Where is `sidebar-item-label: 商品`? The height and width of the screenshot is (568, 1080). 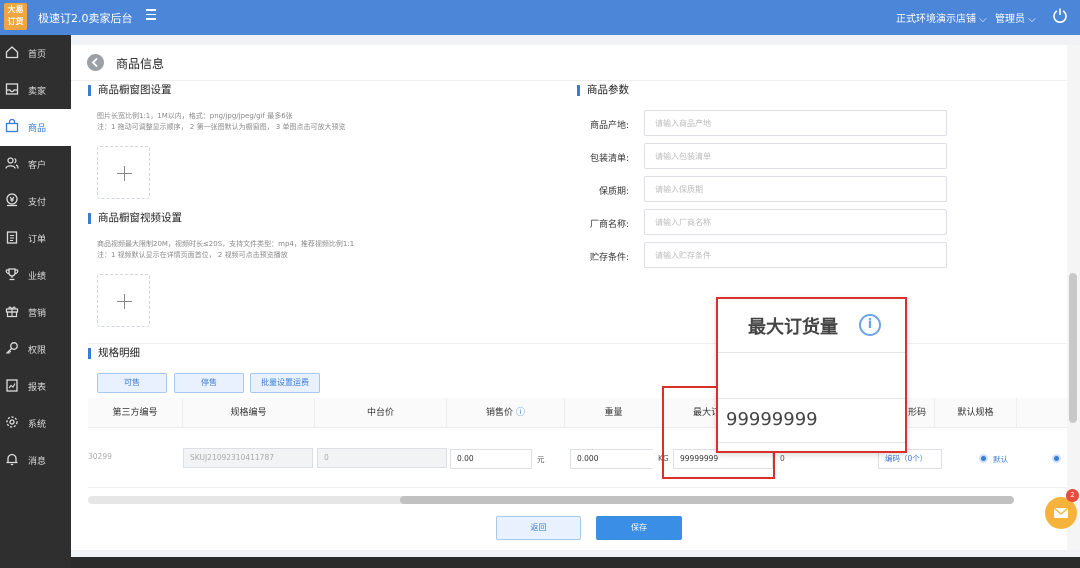
sidebar-item-label: 商品 is located at coordinates (37, 129).